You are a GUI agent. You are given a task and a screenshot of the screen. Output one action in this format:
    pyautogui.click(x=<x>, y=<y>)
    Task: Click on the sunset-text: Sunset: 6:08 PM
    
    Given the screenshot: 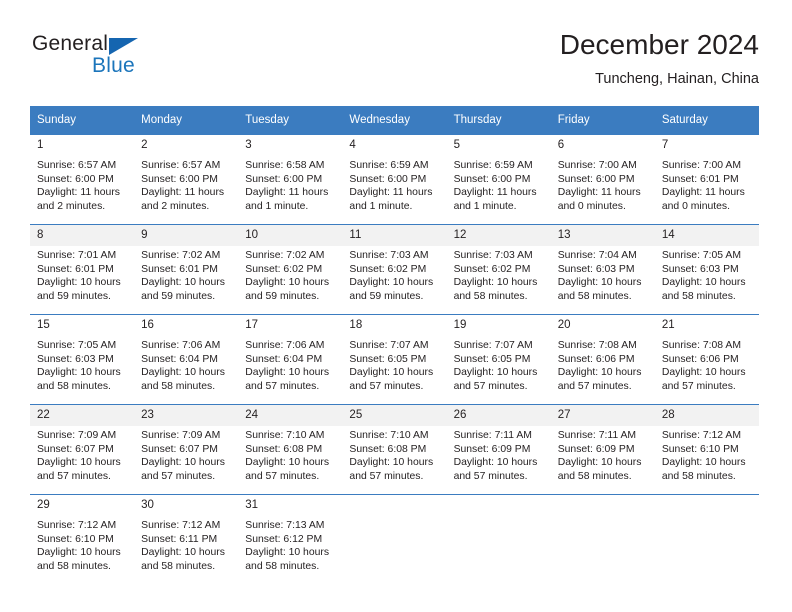 What is the action you would take?
    pyautogui.click(x=284, y=449)
    